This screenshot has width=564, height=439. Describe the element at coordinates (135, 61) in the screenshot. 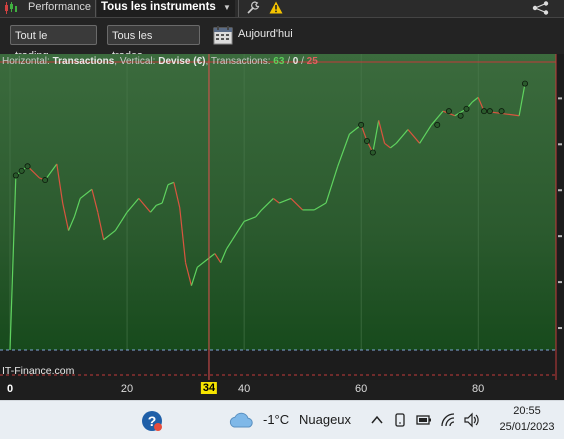

I see `v-label: , Vertical:` at that location.